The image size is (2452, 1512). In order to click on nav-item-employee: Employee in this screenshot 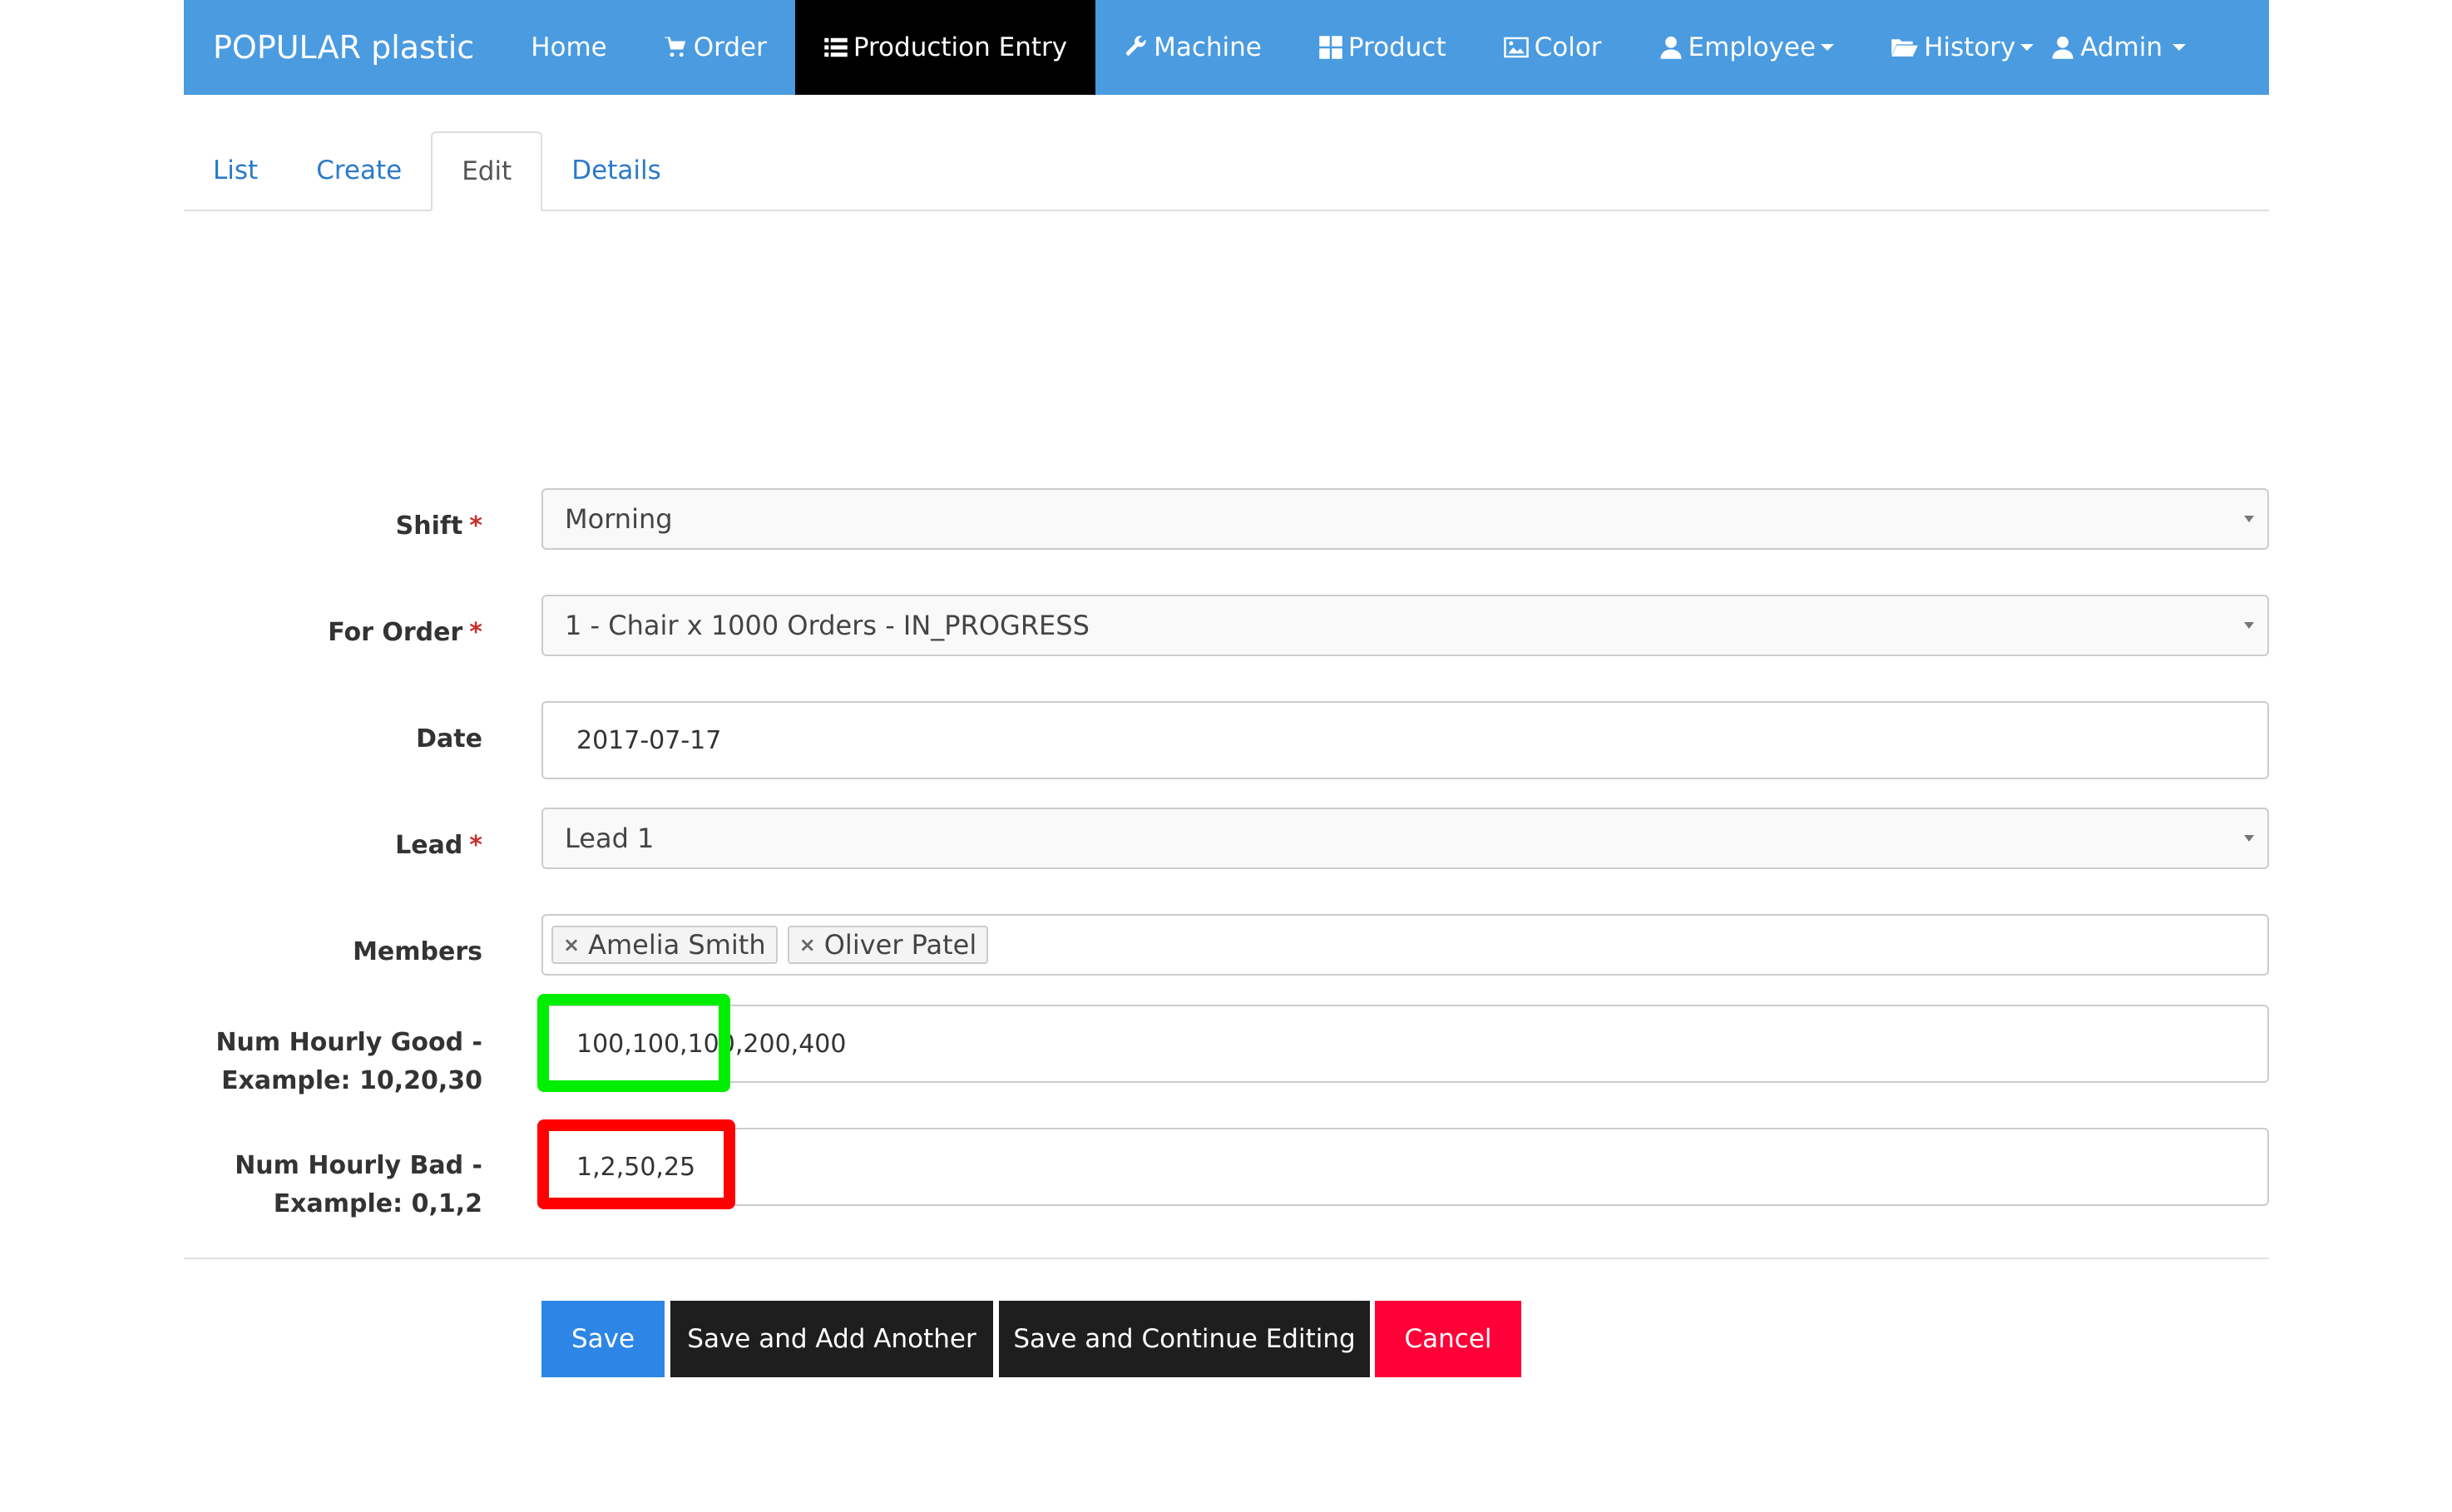, I will do `click(1746, 47)`.